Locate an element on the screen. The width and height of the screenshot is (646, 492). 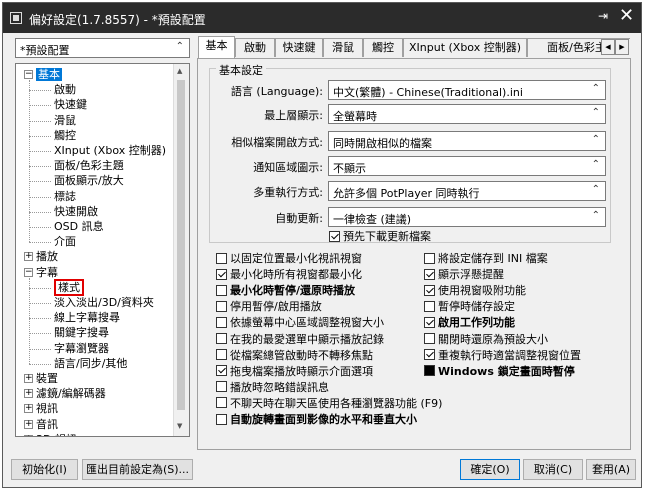
tree-subitem: 線上字幕搜尋 is located at coordinates (87, 318).